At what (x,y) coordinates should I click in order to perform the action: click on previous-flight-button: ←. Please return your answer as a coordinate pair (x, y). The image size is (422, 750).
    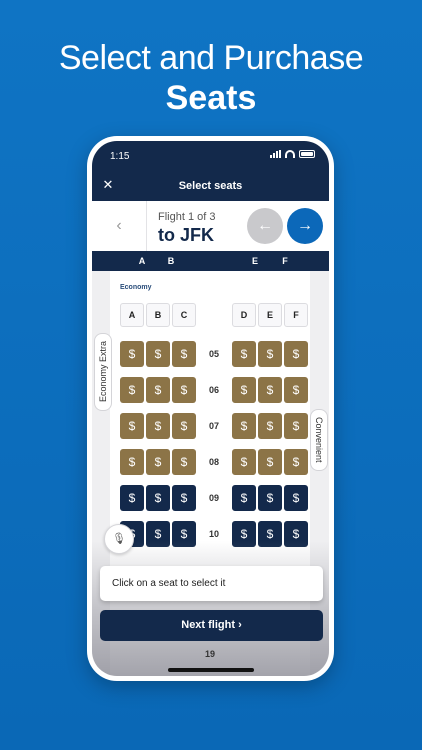
    Looking at the image, I should click on (265, 226).